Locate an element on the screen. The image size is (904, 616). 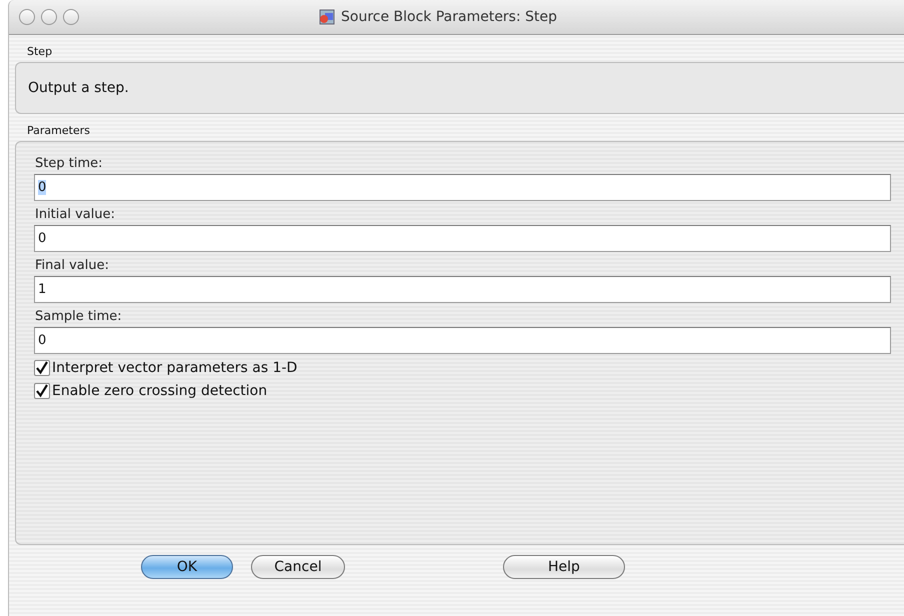
field-label: Step time: is located at coordinates (69, 164).